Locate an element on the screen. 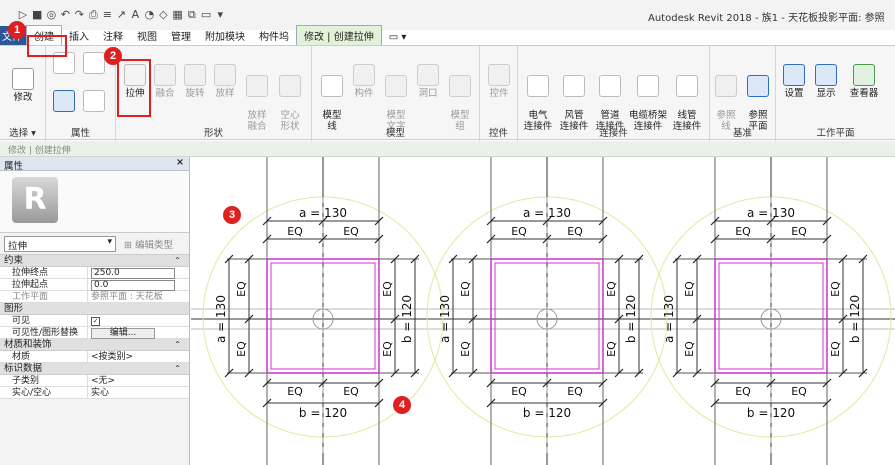 The width and height of the screenshot is (895, 465). open-icon: ▷ is located at coordinates (23, 15).